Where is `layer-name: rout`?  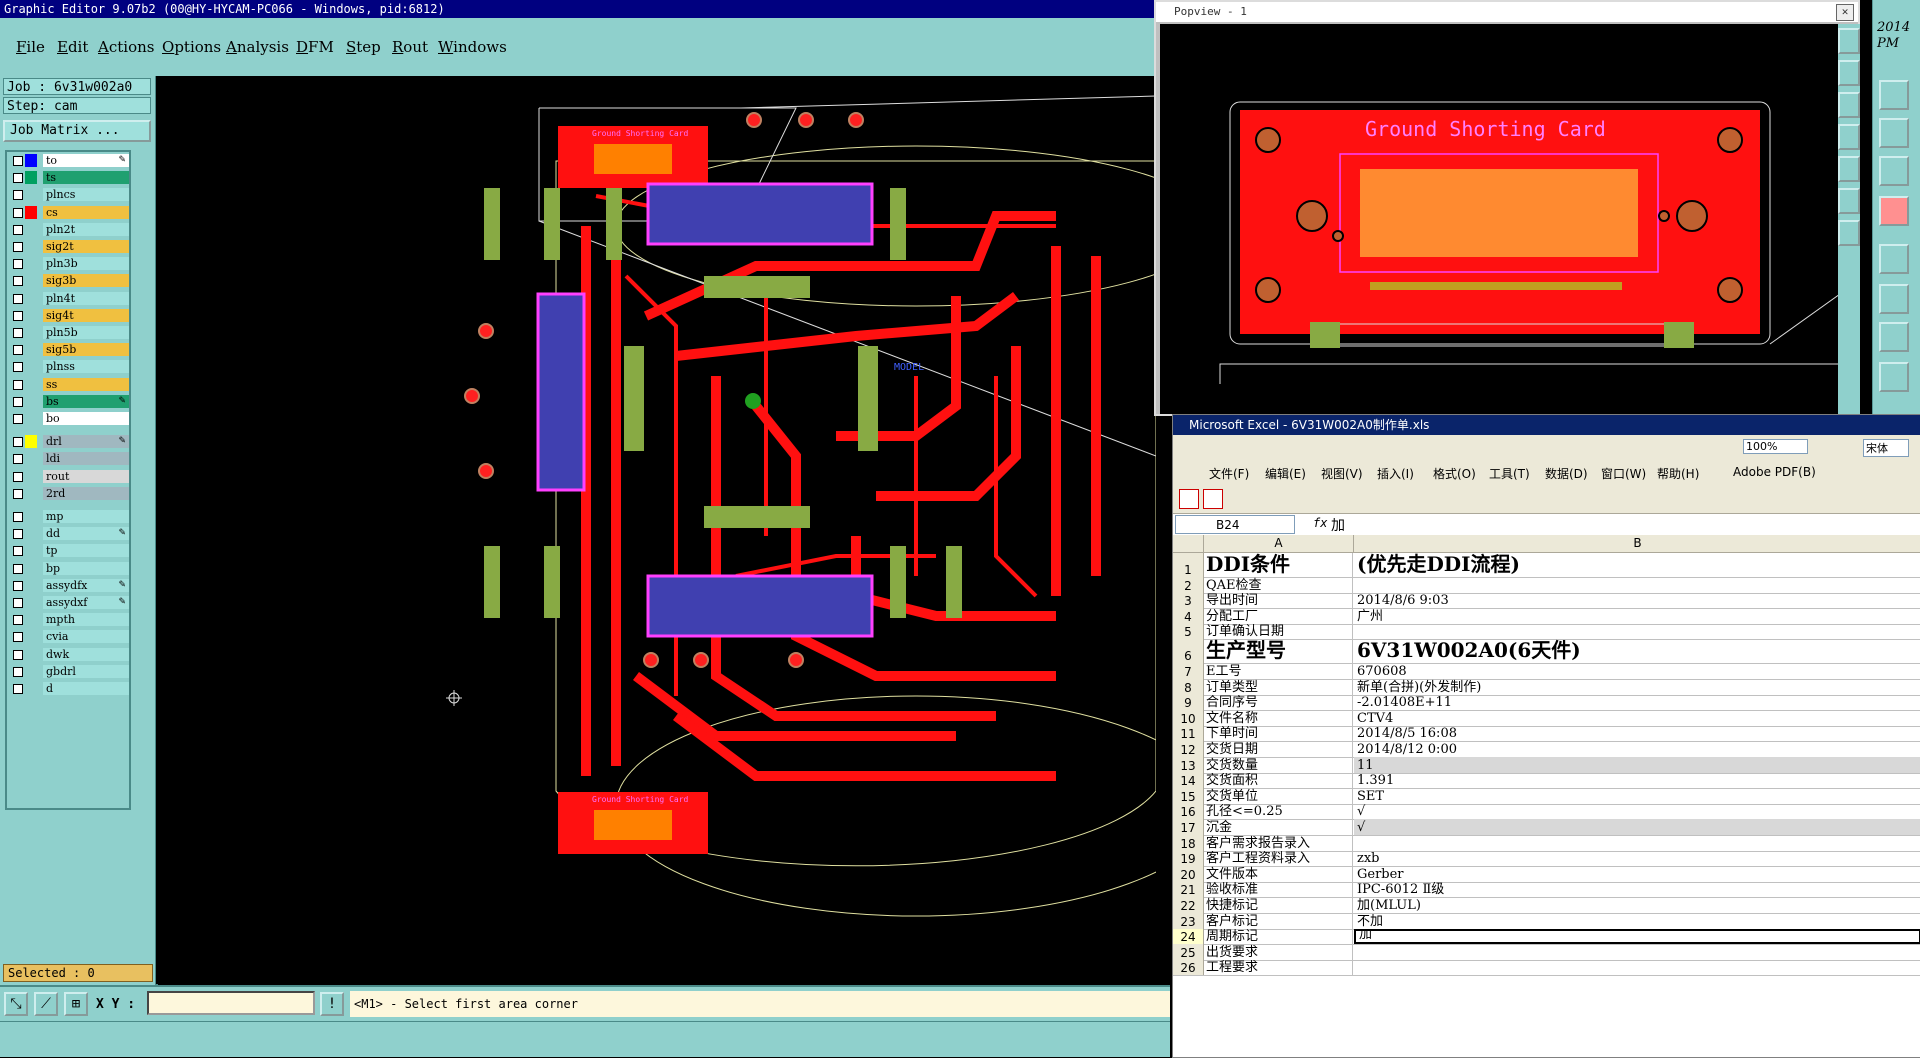 layer-name: rout is located at coordinates (86, 476).